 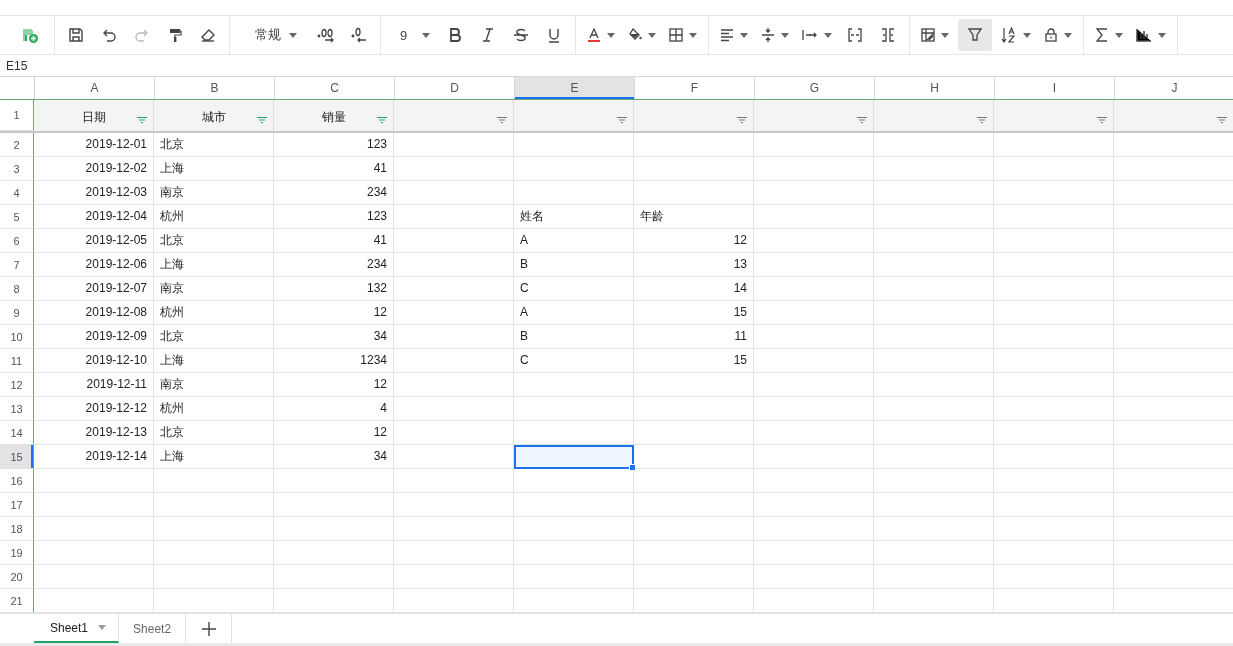 I want to click on decimal-decrease-icon, so click(x=359, y=35).